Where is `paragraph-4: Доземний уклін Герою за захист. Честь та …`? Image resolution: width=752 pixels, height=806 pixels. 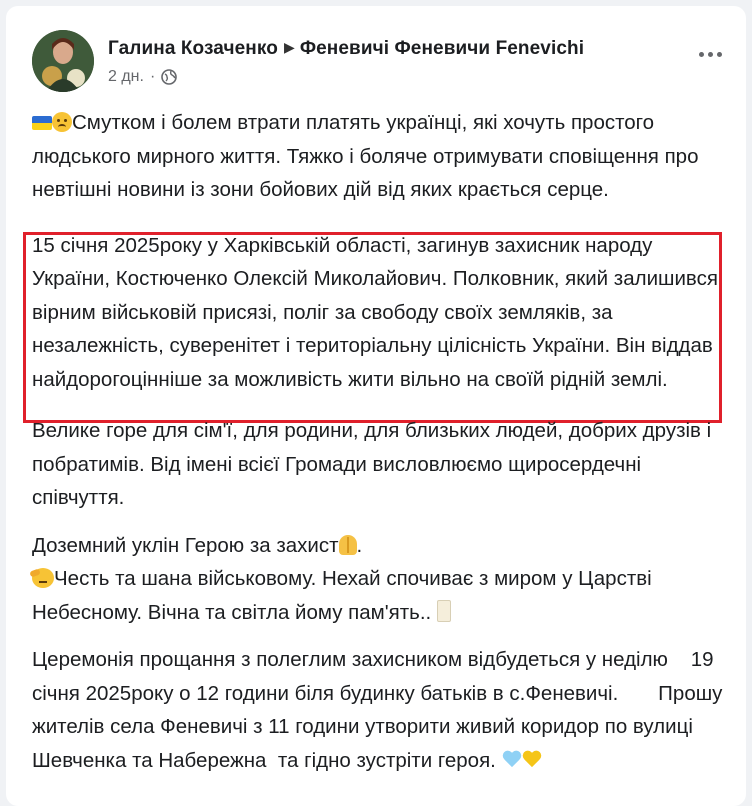
paragraph-4: Доземний уклін Герою за захист. Честь та … is located at coordinates (382, 579).